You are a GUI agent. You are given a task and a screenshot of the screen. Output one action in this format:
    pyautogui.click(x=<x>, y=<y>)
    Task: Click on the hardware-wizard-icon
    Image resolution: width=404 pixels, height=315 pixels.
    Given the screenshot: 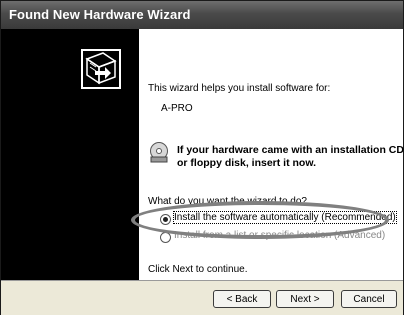 What is the action you would take?
    pyautogui.click(x=101, y=69)
    